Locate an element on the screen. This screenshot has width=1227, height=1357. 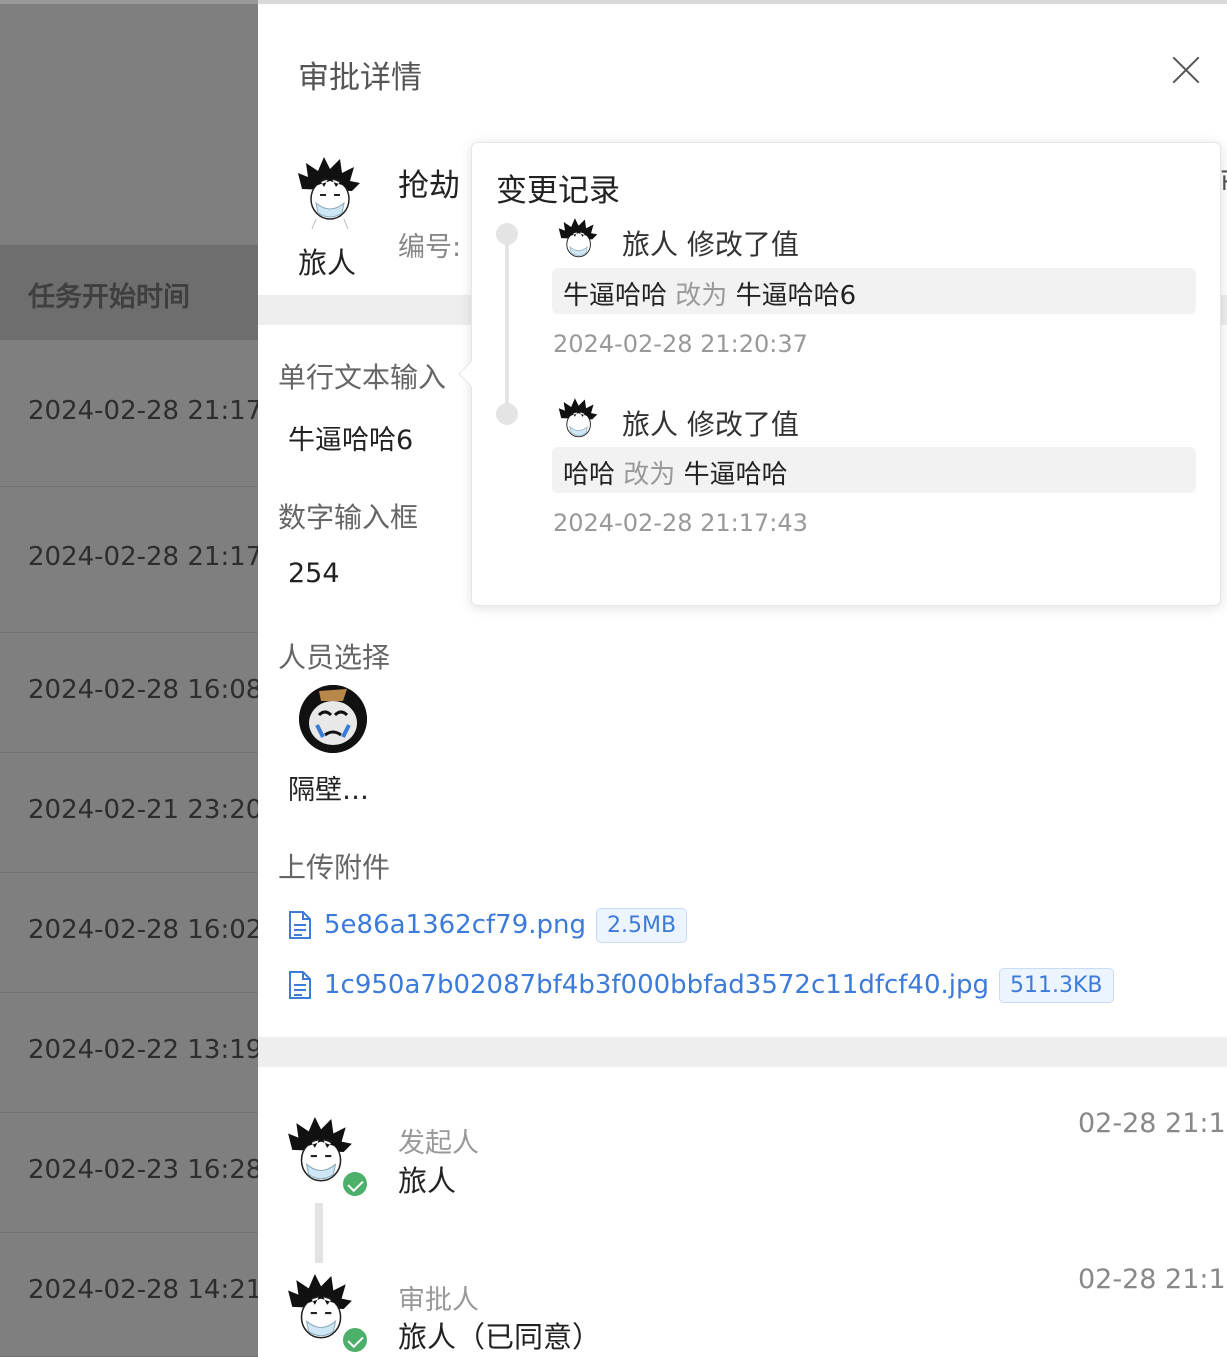
table-cell: 2024-02-28 16:08: is located at coordinates (150, 690).